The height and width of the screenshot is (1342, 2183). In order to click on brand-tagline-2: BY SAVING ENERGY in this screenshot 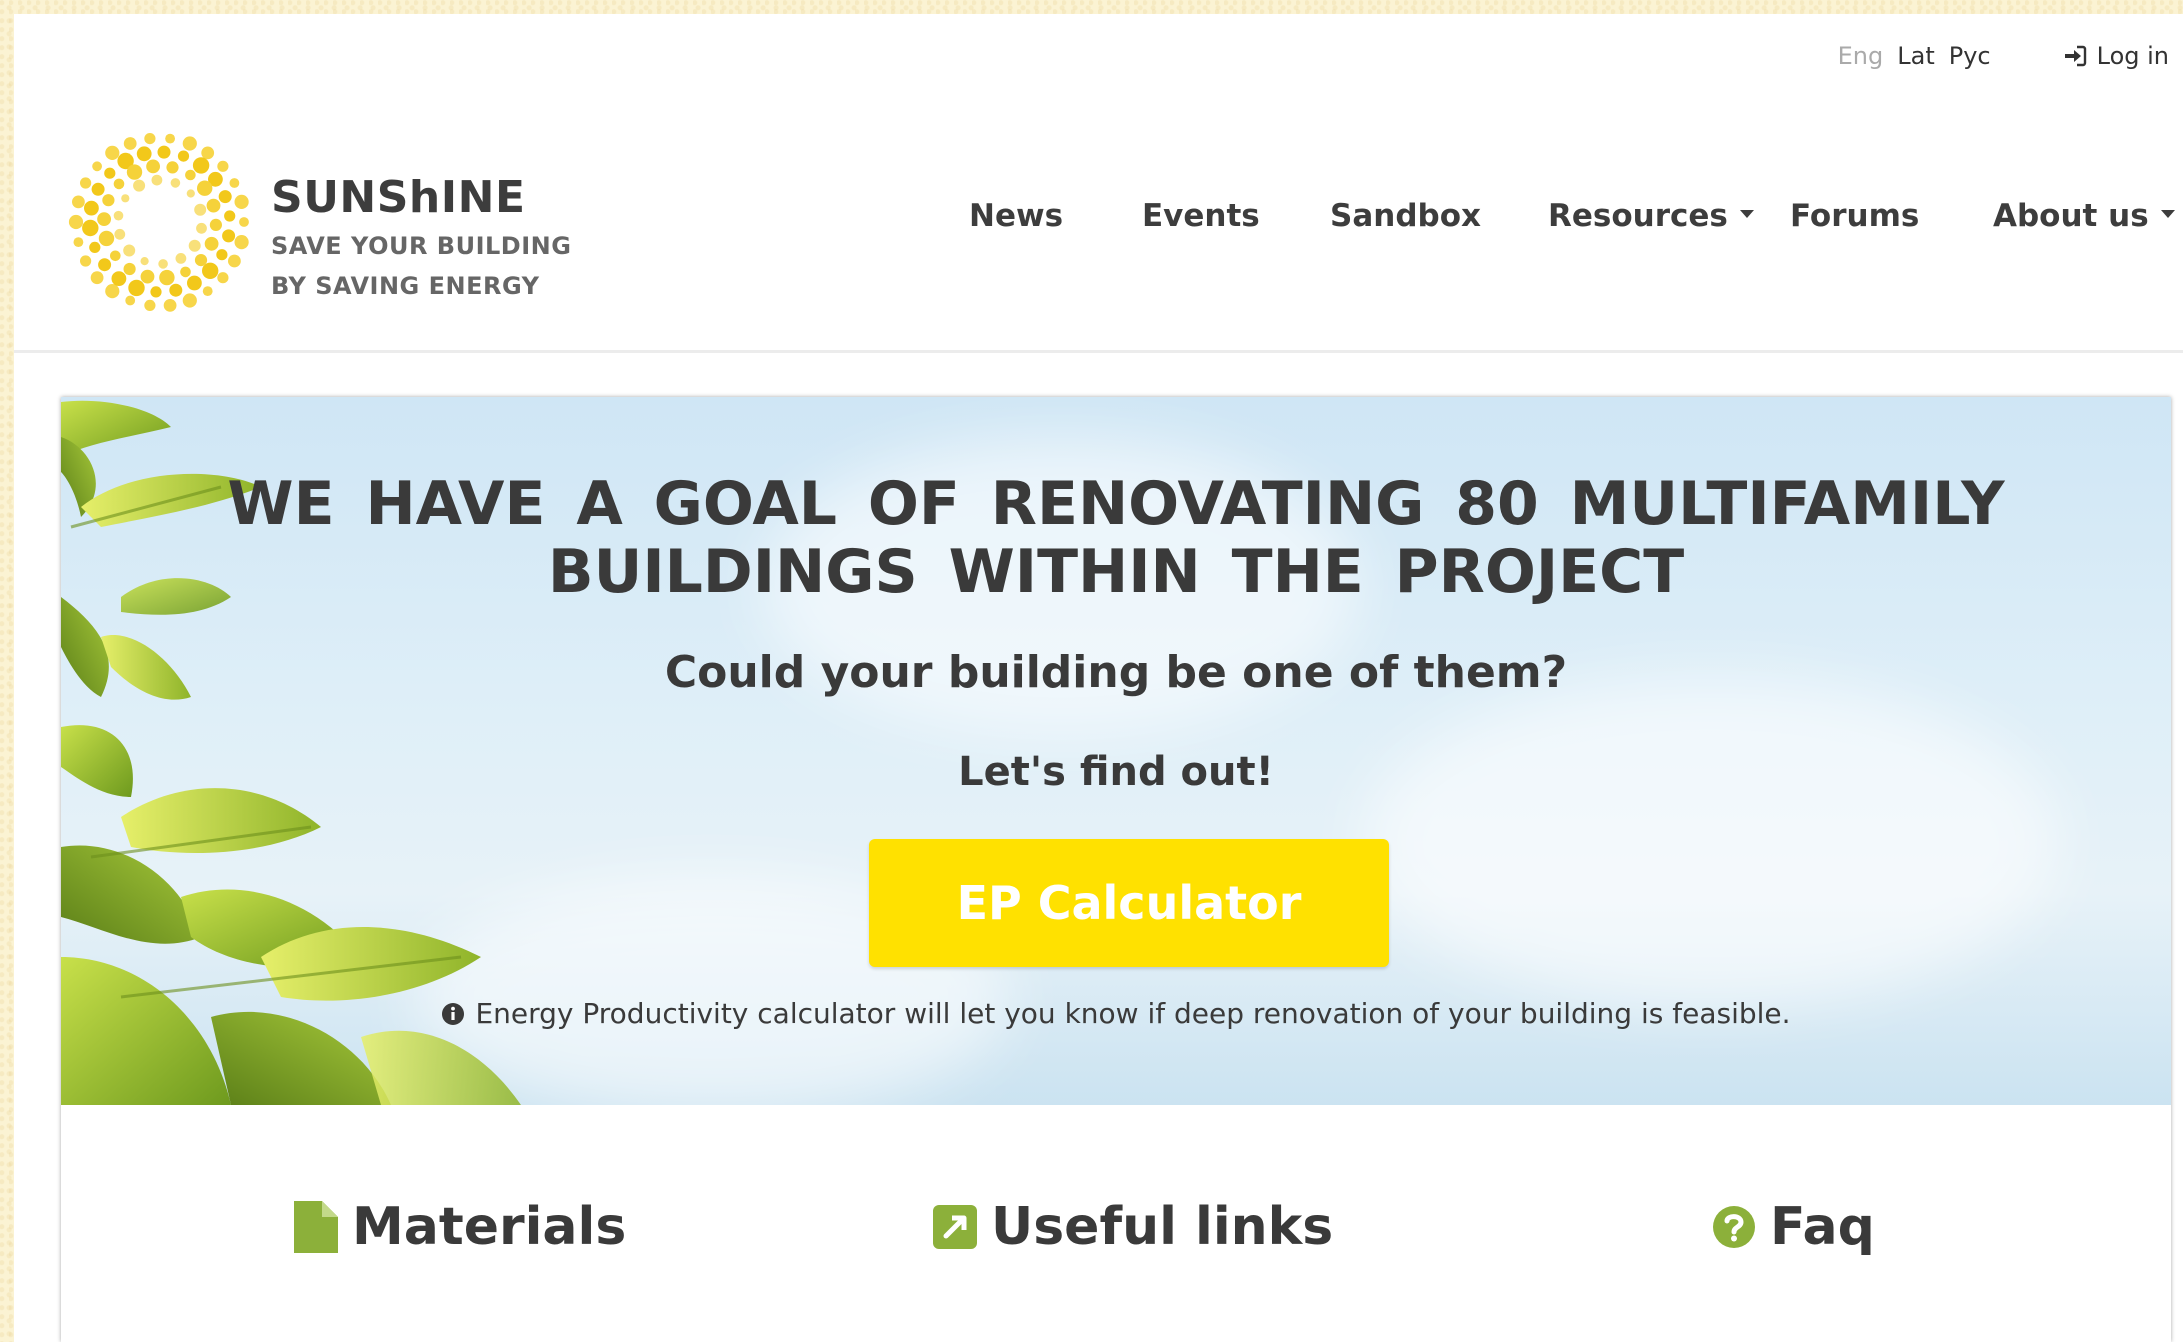, I will do `click(405, 286)`.